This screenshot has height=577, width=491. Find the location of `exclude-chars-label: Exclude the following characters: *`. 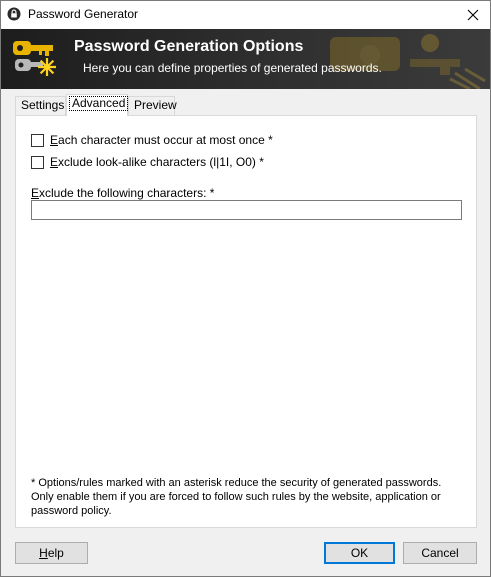

exclude-chars-label: Exclude the following characters: * is located at coordinates (123, 193).